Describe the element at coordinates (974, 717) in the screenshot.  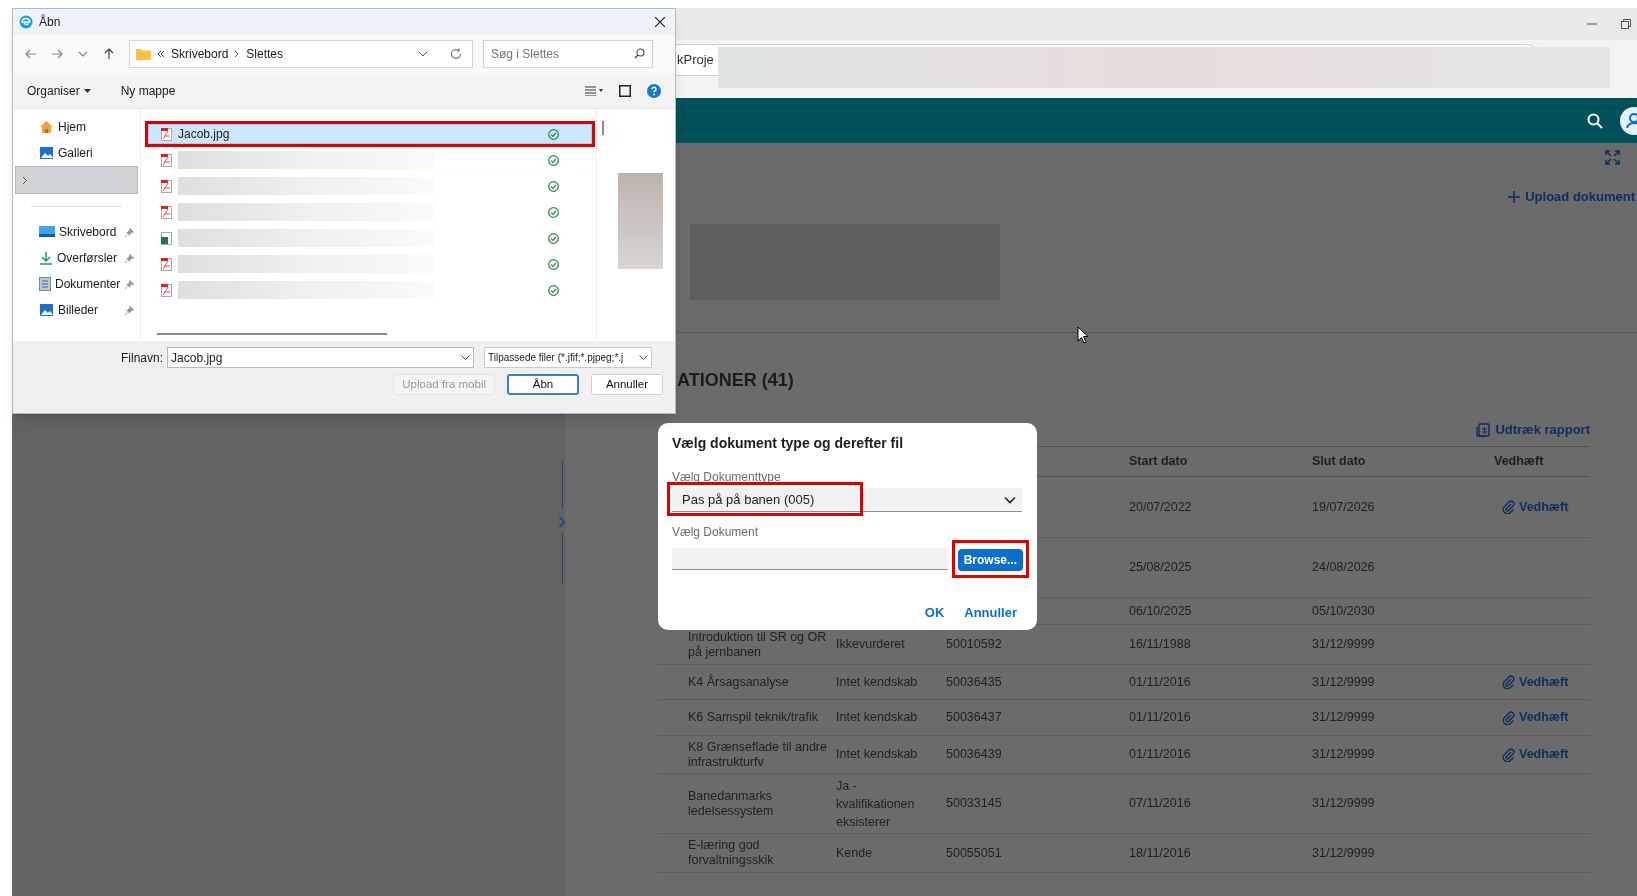
I see `table-cell: 50036437` at that location.